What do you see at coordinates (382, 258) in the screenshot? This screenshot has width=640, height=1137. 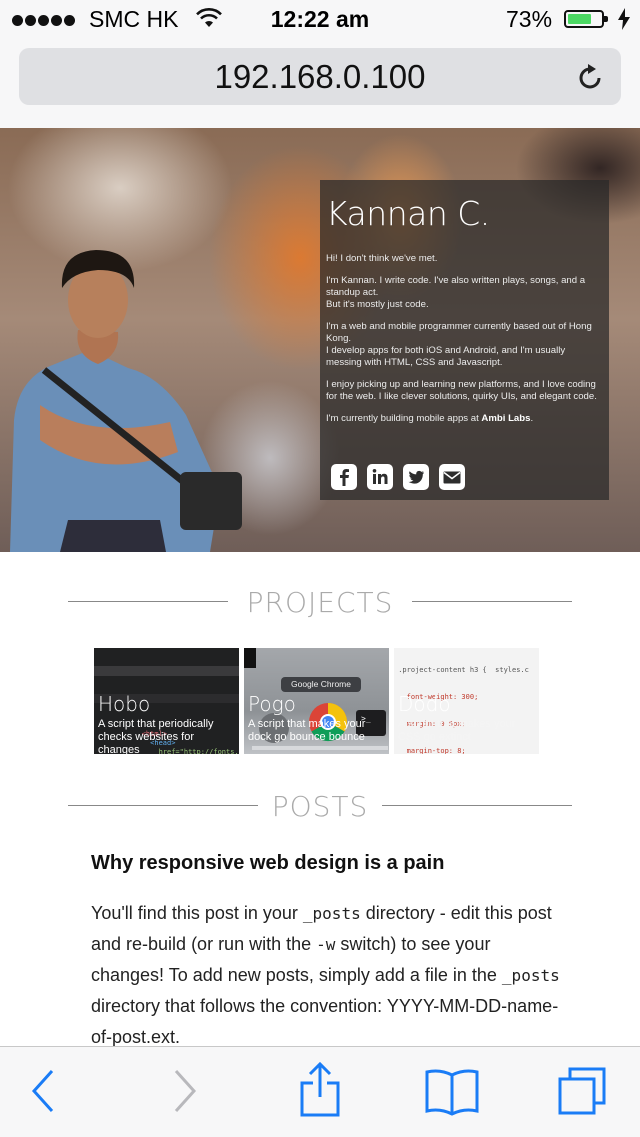 I see `intro-greeting: Hi! I don't think we've met.` at bounding box center [382, 258].